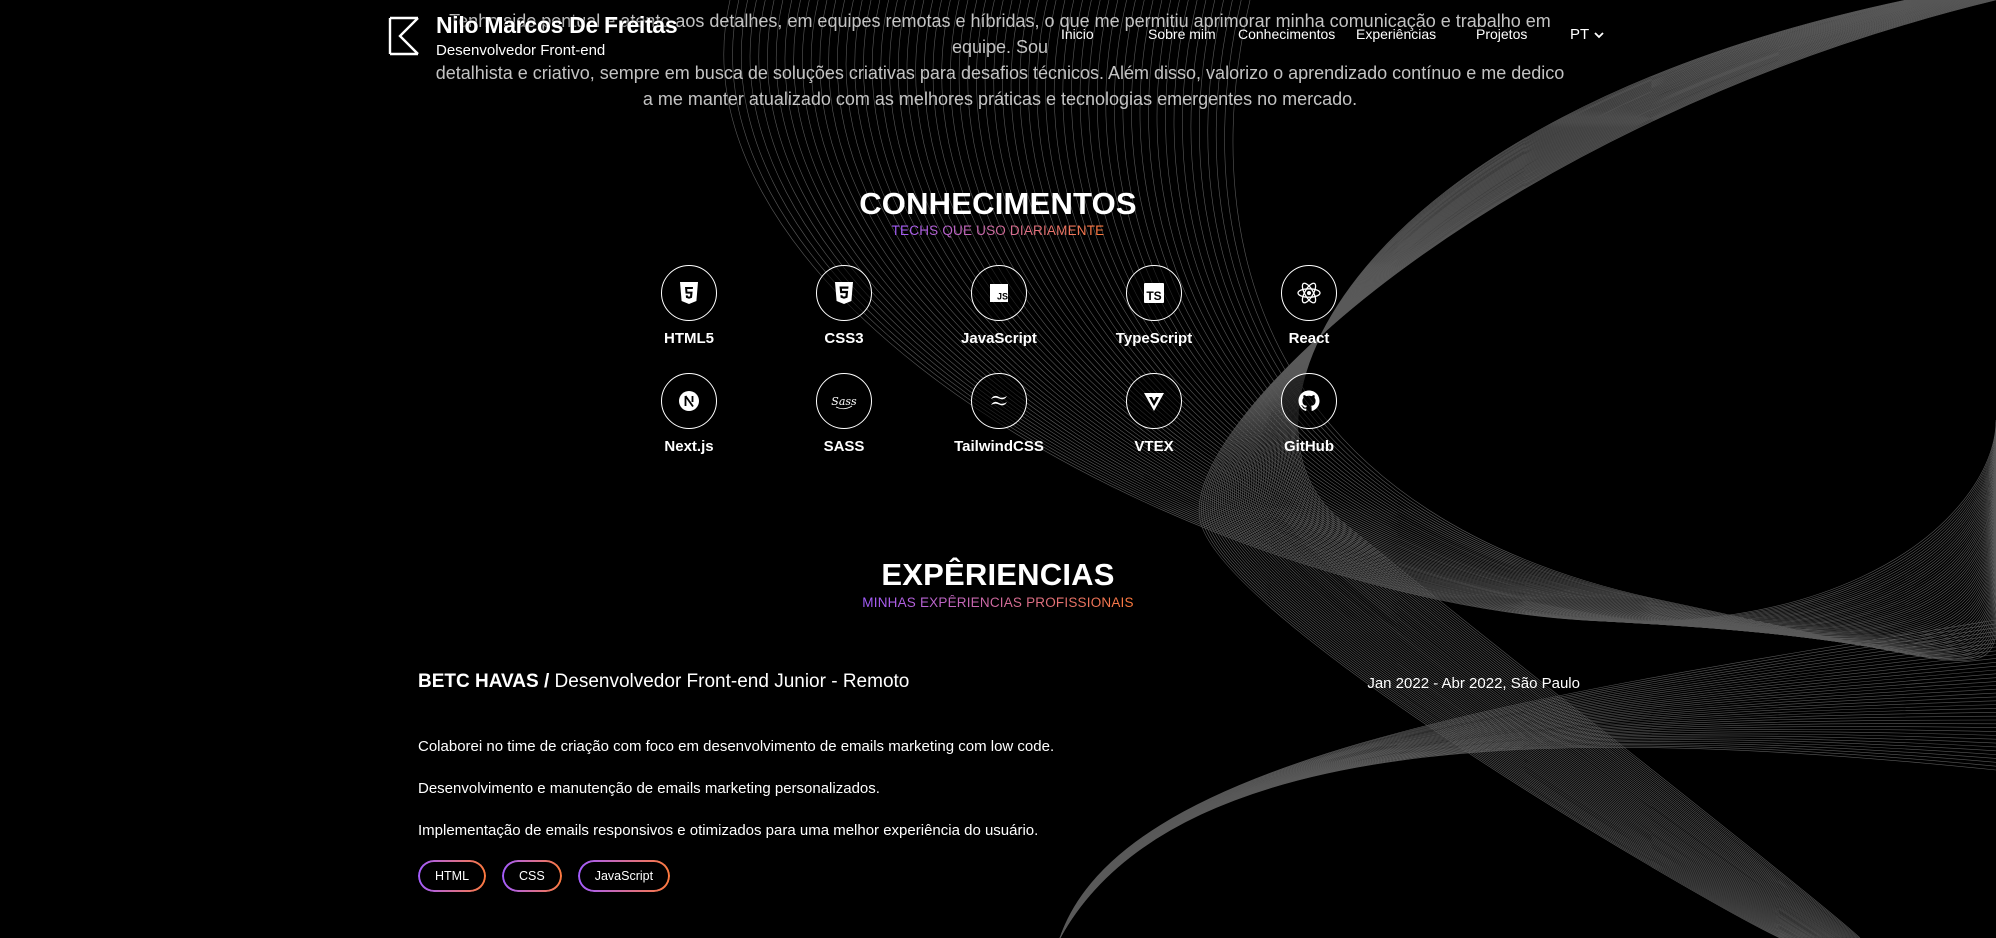  Describe the element at coordinates (689, 338) in the screenshot. I see `skill-label: HTML5` at that location.